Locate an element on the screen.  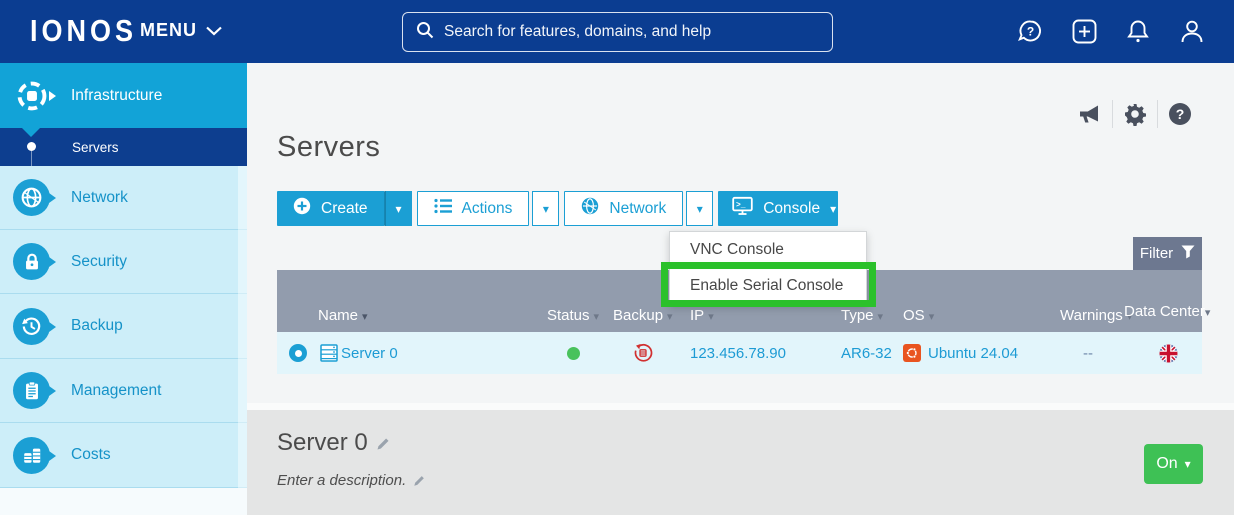
filter-button: Filter is located at coordinates (1167, 253).